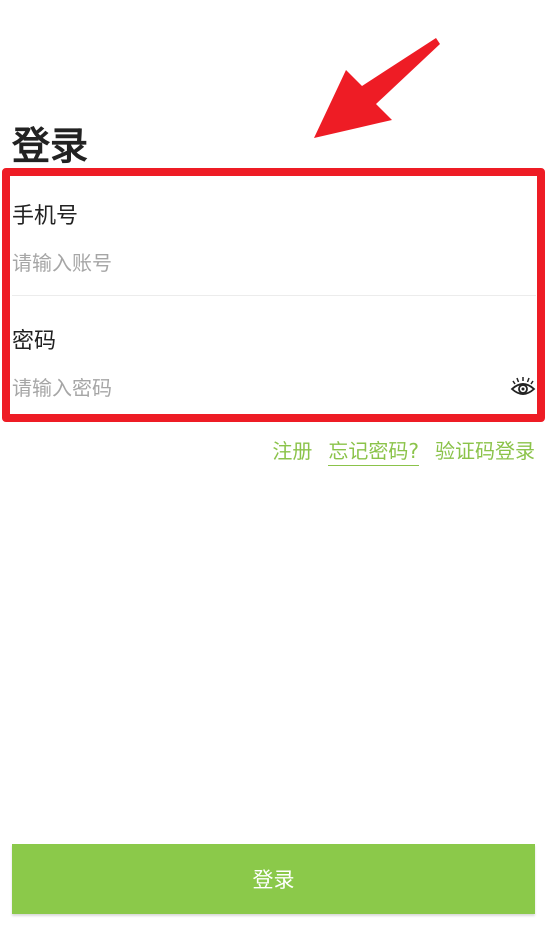 The width and height of the screenshot is (549, 941). I want to click on page-title: 登录, so click(50, 146).